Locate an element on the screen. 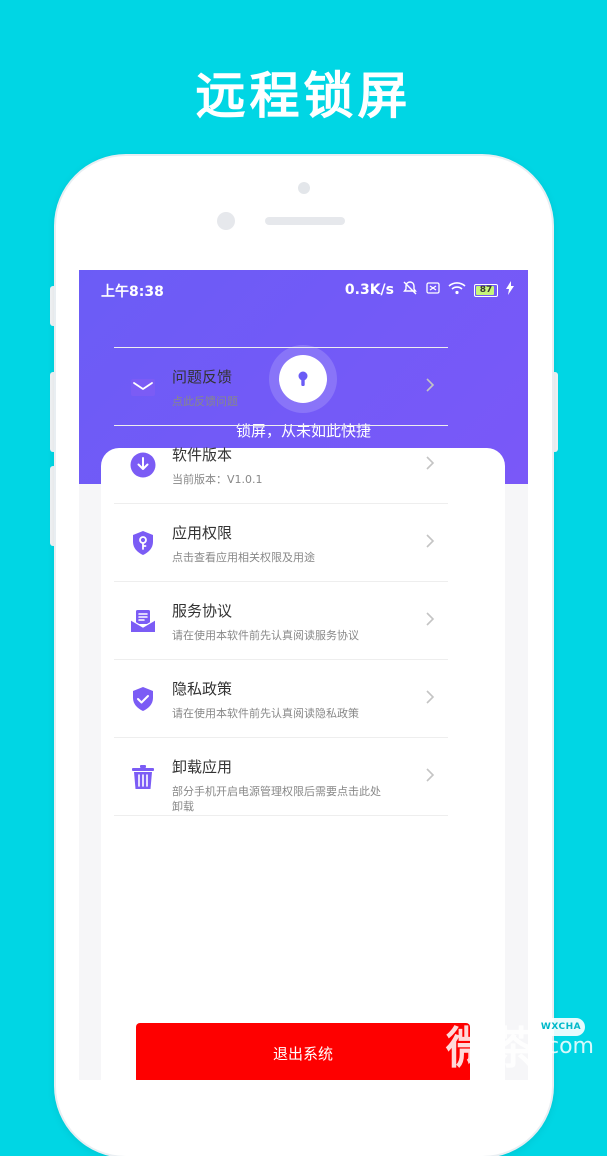  list-item-title: 服务协议 is located at coordinates (202, 611).